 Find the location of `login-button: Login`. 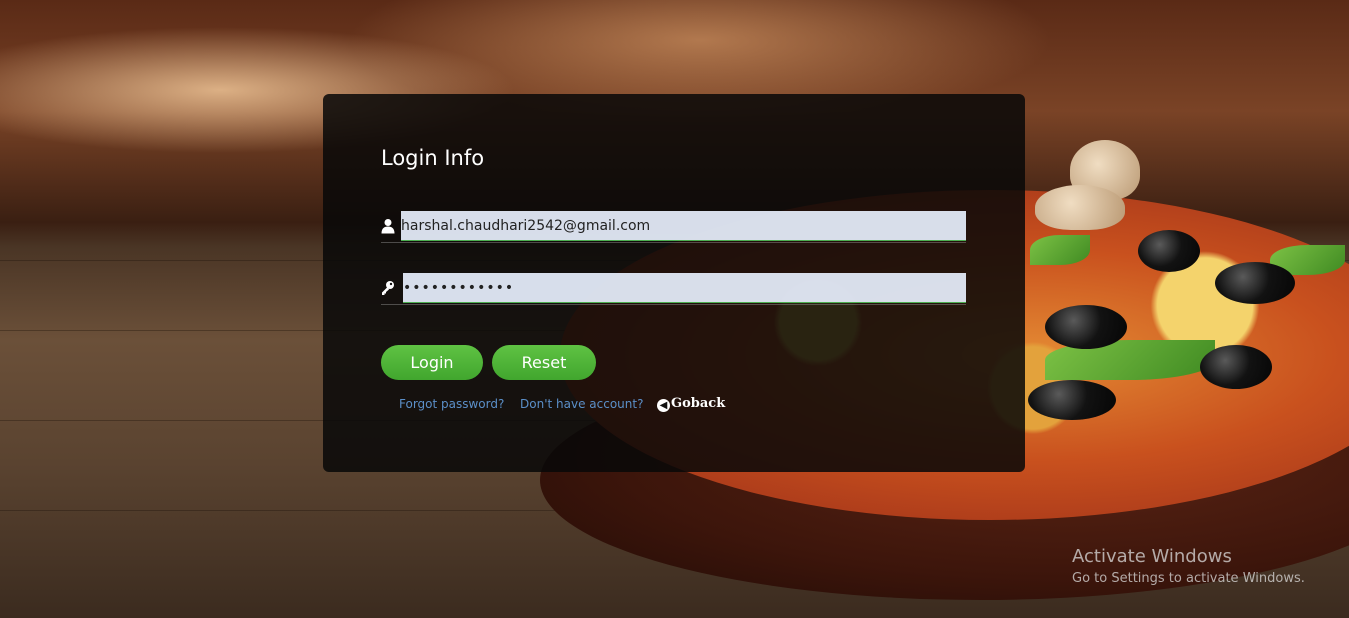

login-button: Login is located at coordinates (432, 362).